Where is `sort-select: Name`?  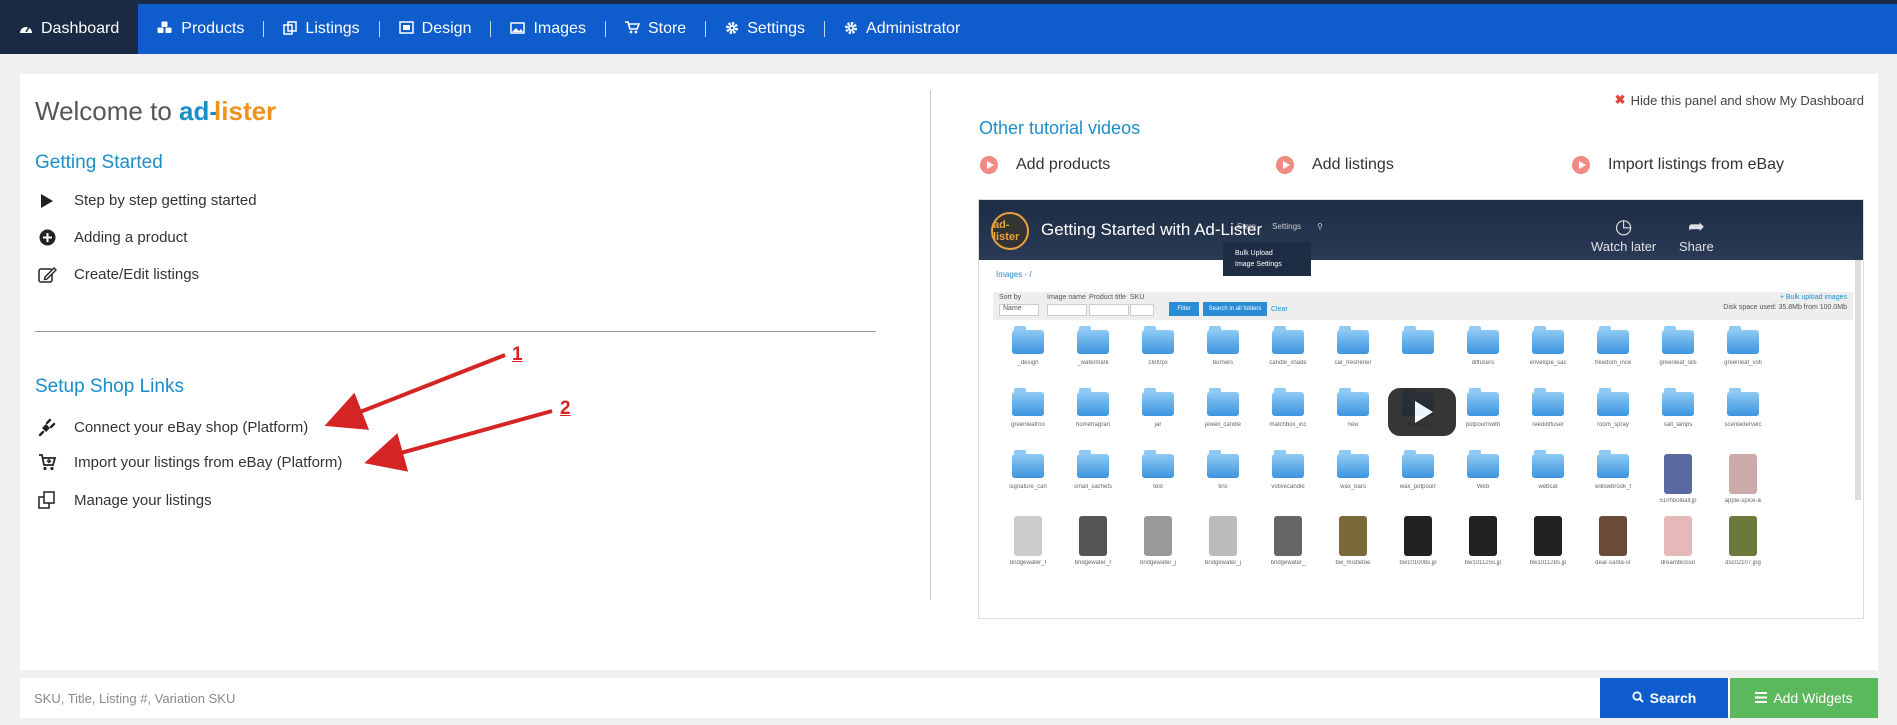 sort-select: Name is located at coordinates (1019, 310).